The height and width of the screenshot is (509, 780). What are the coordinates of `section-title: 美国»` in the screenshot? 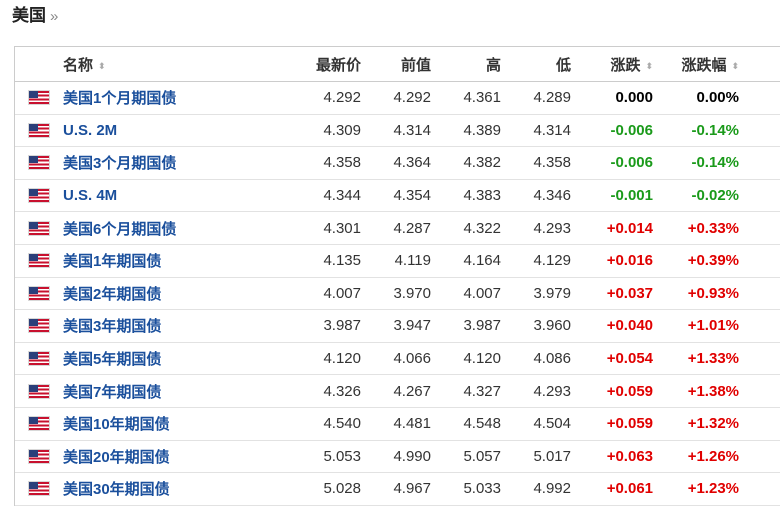 It's located at (35, 16).